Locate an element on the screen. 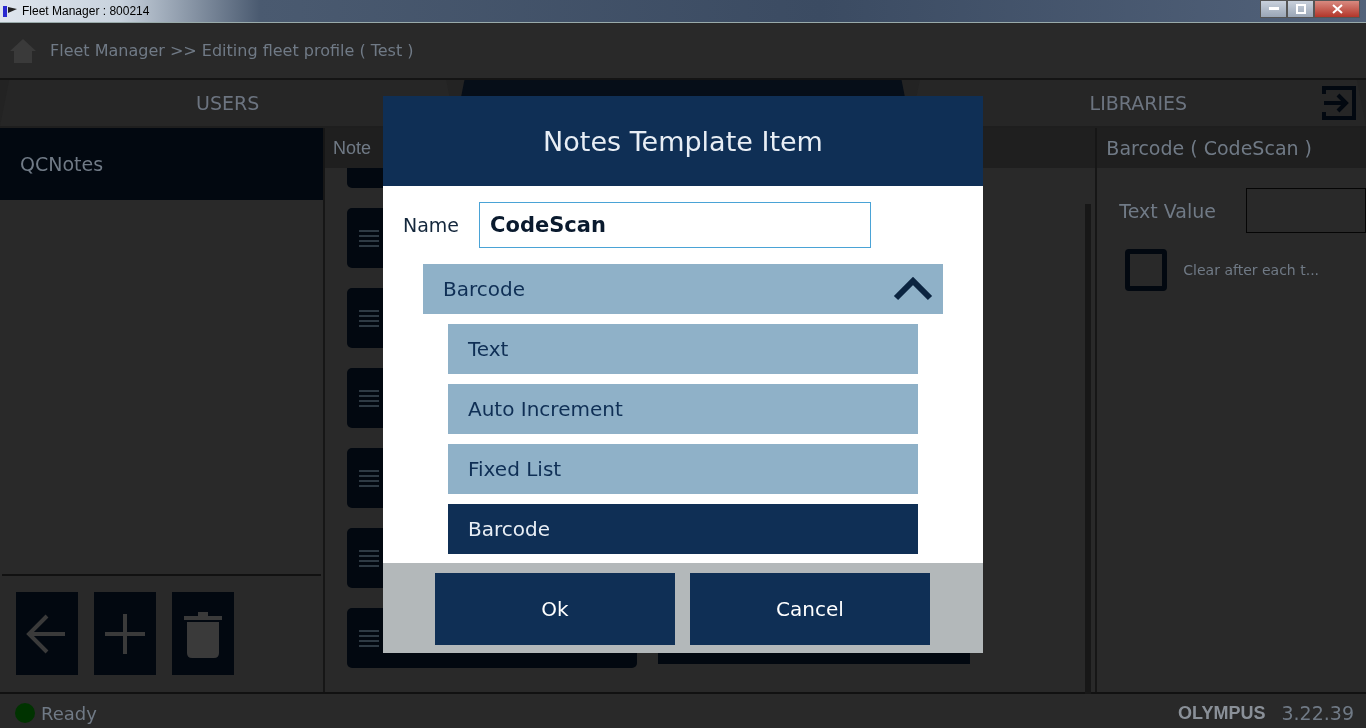 This screenshot has width=1366, height=728. version-text: 3.22.39 is located at coordinates (1317, 713).